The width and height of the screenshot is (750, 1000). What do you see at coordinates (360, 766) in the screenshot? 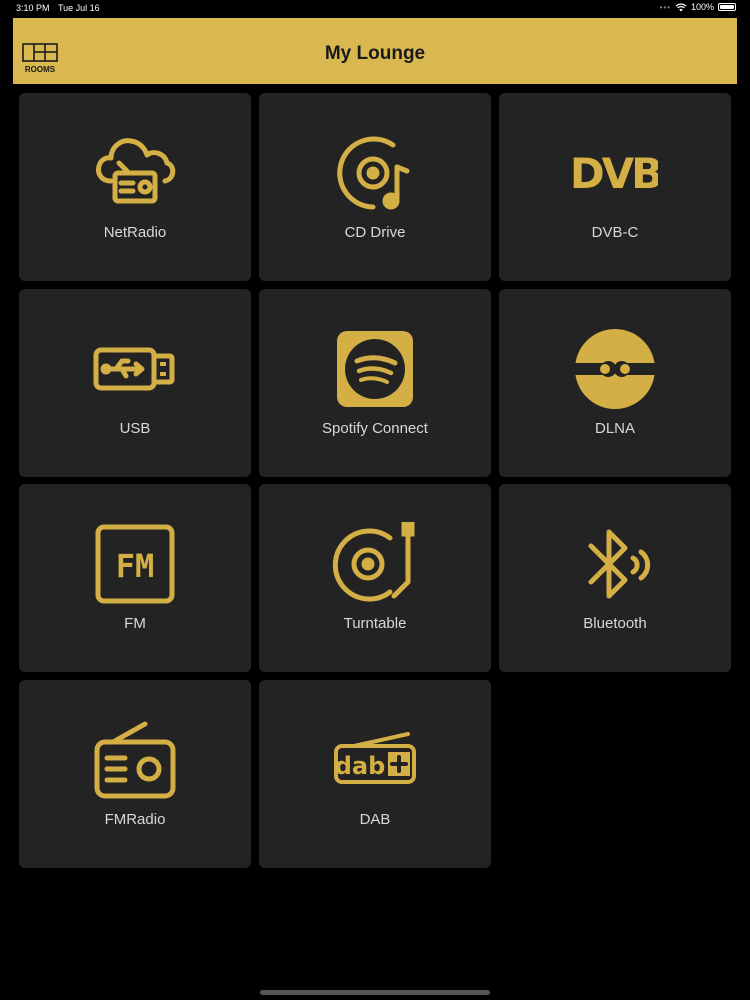
I see `svg-text: dab` at bounding box center [360, 766].